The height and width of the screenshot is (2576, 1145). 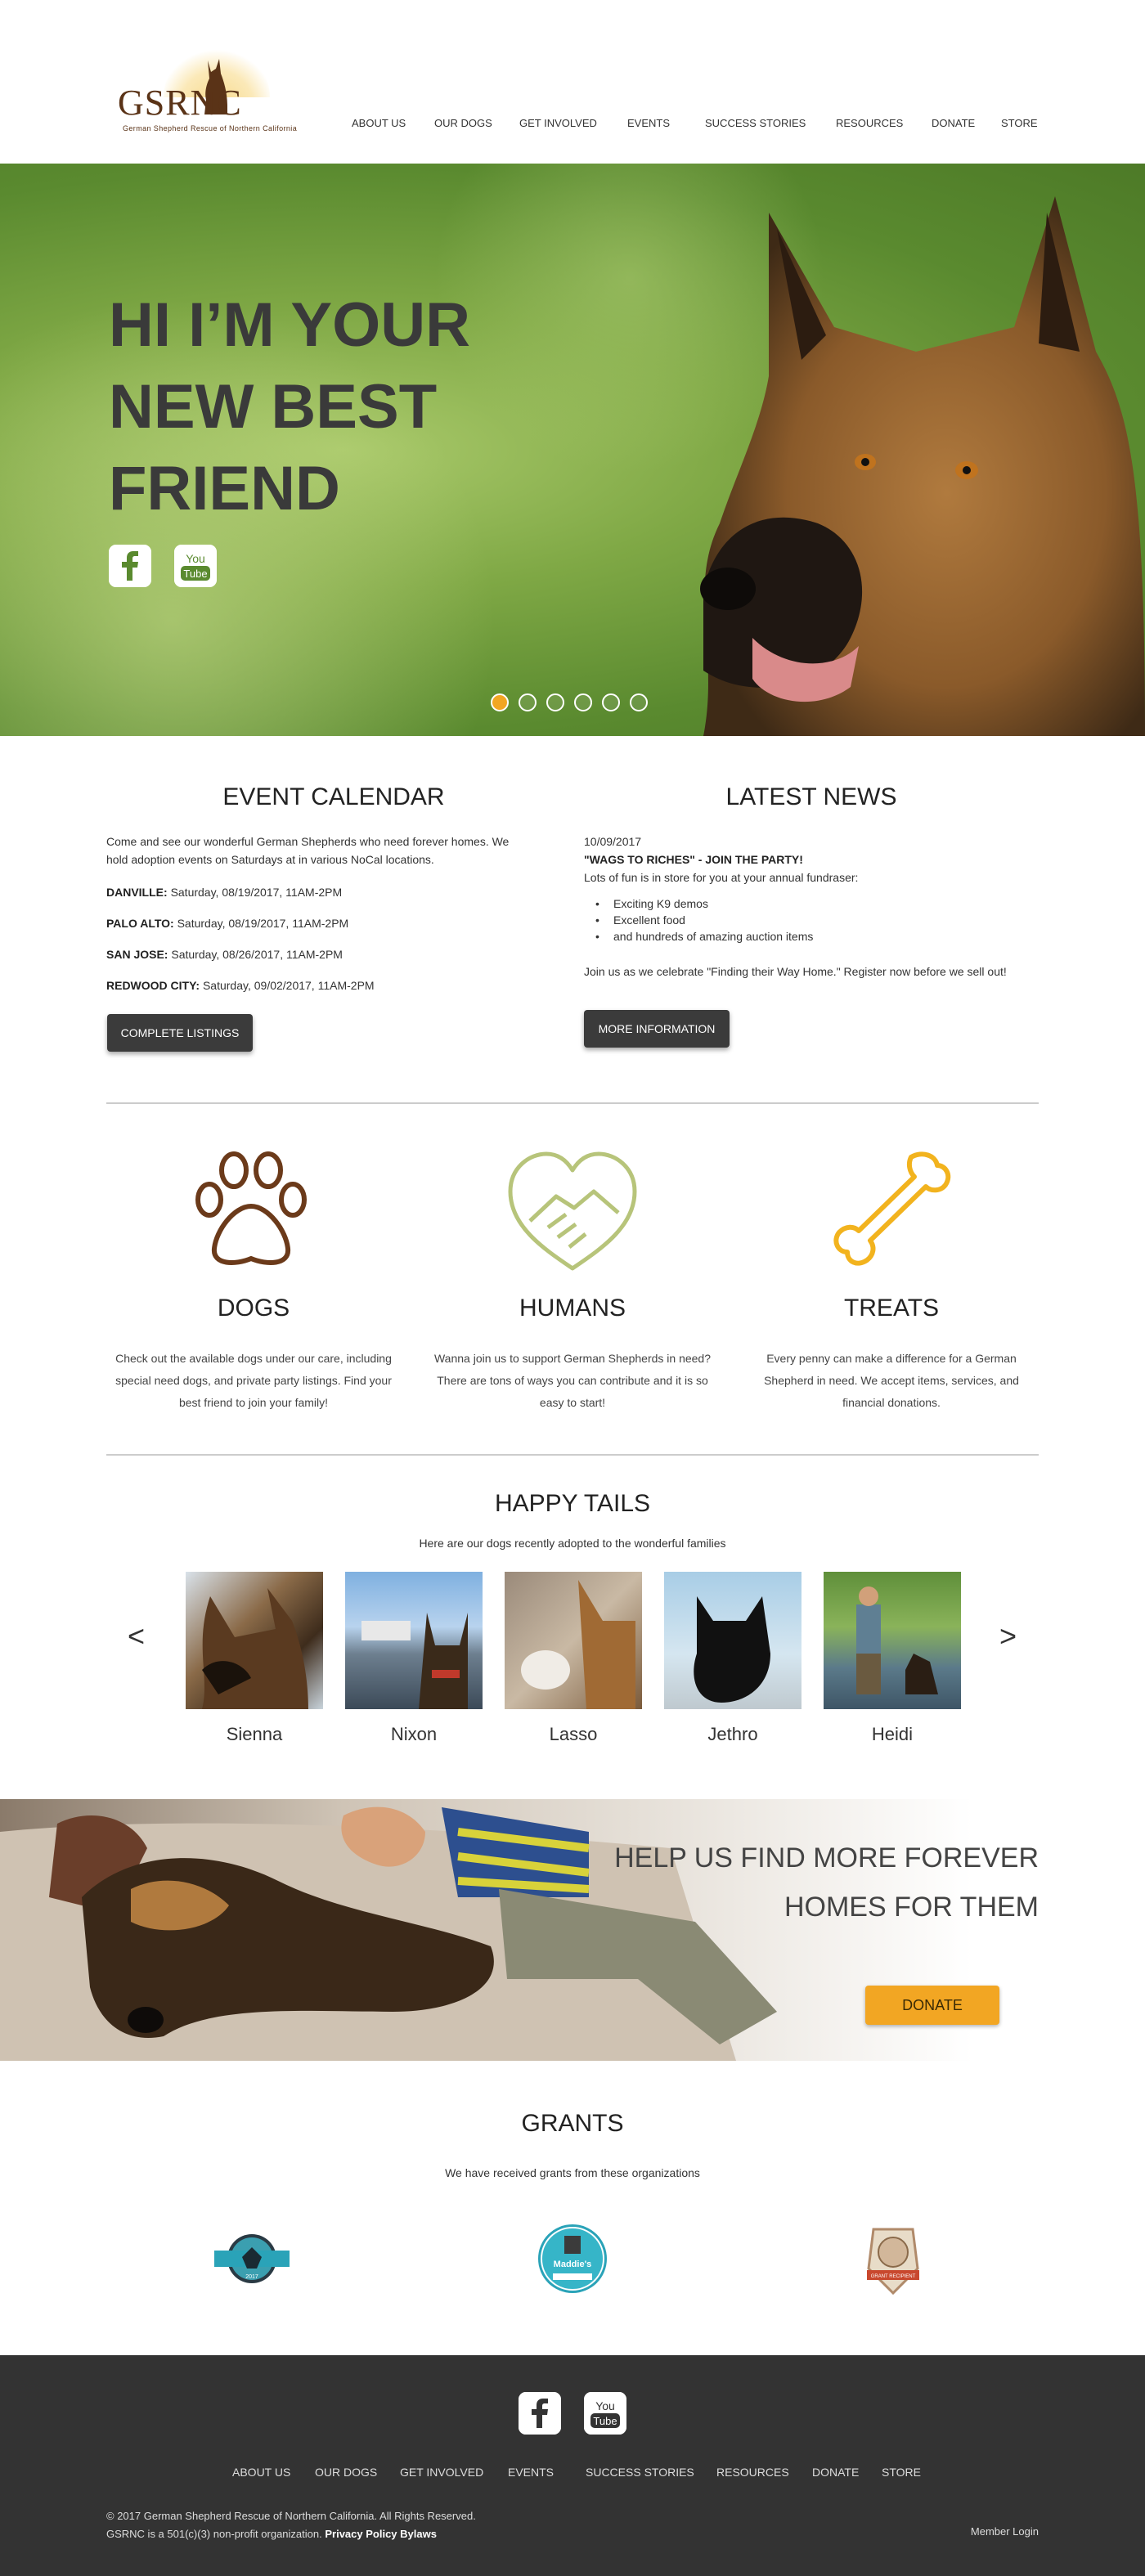 What do you see at coordinates (733, 1641) in the screenshot?
I see `dog-photo-jethro` at bounding box center [733, 1641].